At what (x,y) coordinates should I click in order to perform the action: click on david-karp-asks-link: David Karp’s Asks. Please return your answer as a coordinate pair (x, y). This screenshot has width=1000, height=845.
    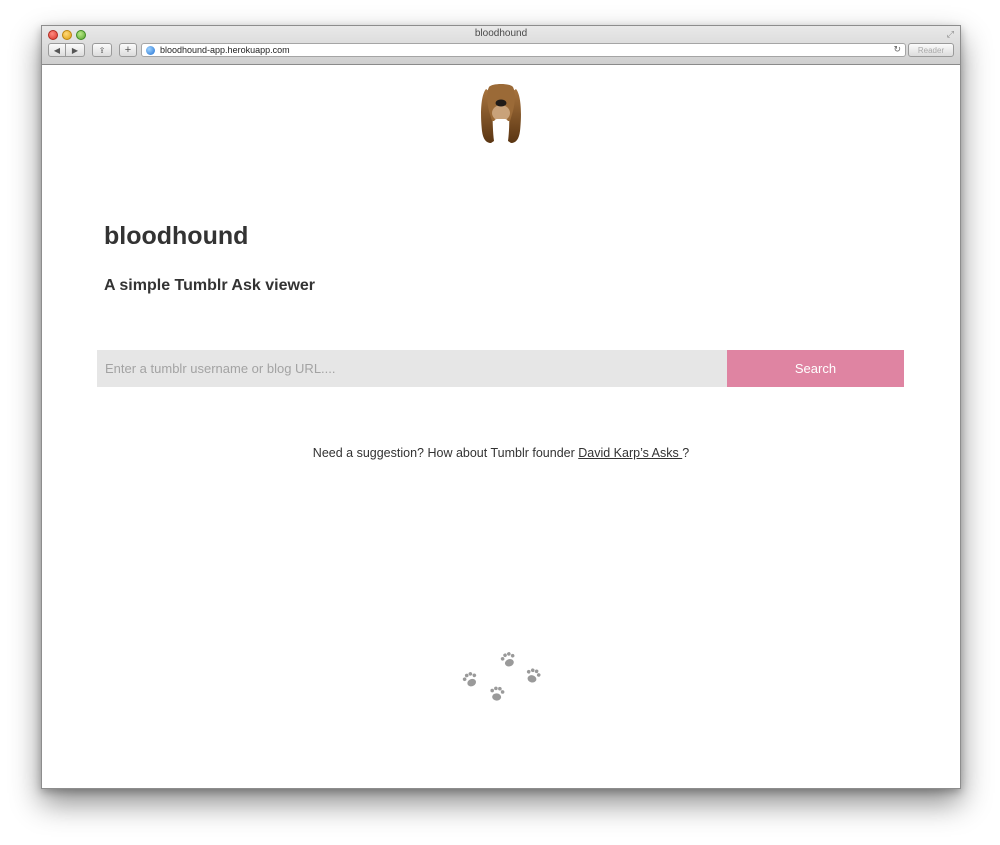
    Looking at the image, I should click on (630, 453).